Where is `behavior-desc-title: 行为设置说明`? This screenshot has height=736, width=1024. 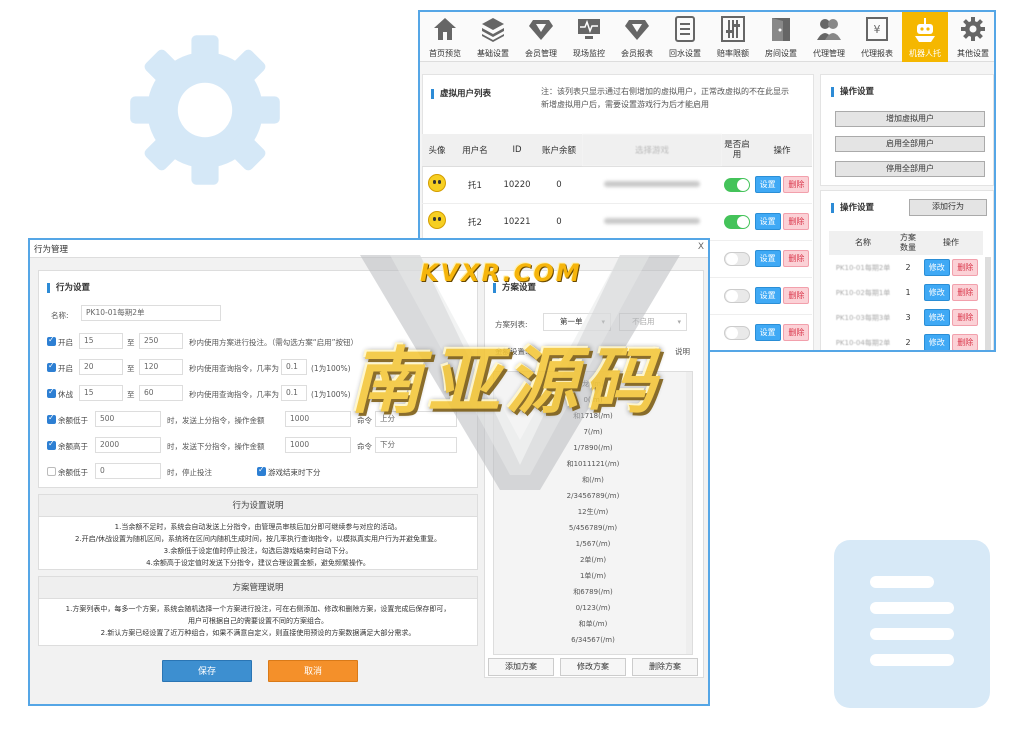
behavior-desc-title: 行为设置说明 is located at coordinates (258, 506).